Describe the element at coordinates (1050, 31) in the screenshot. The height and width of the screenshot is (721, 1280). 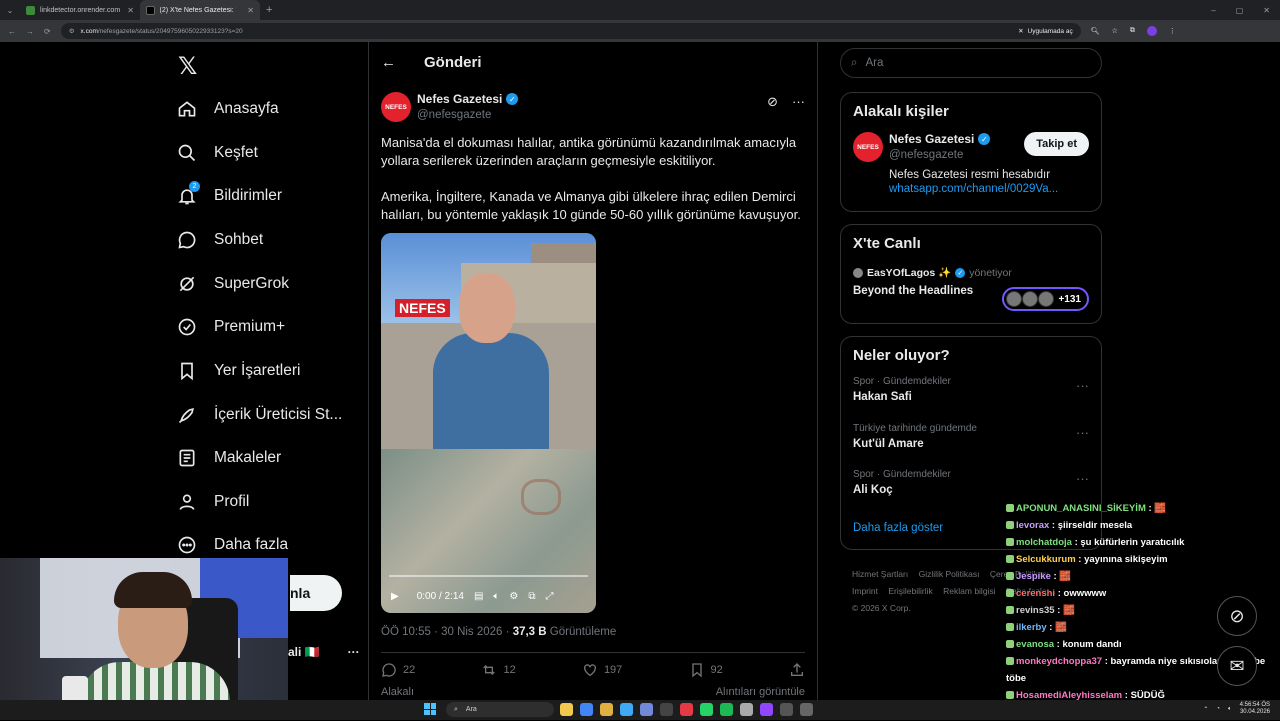
I see `open-in-app-label: Uygulamada aç` at that location.